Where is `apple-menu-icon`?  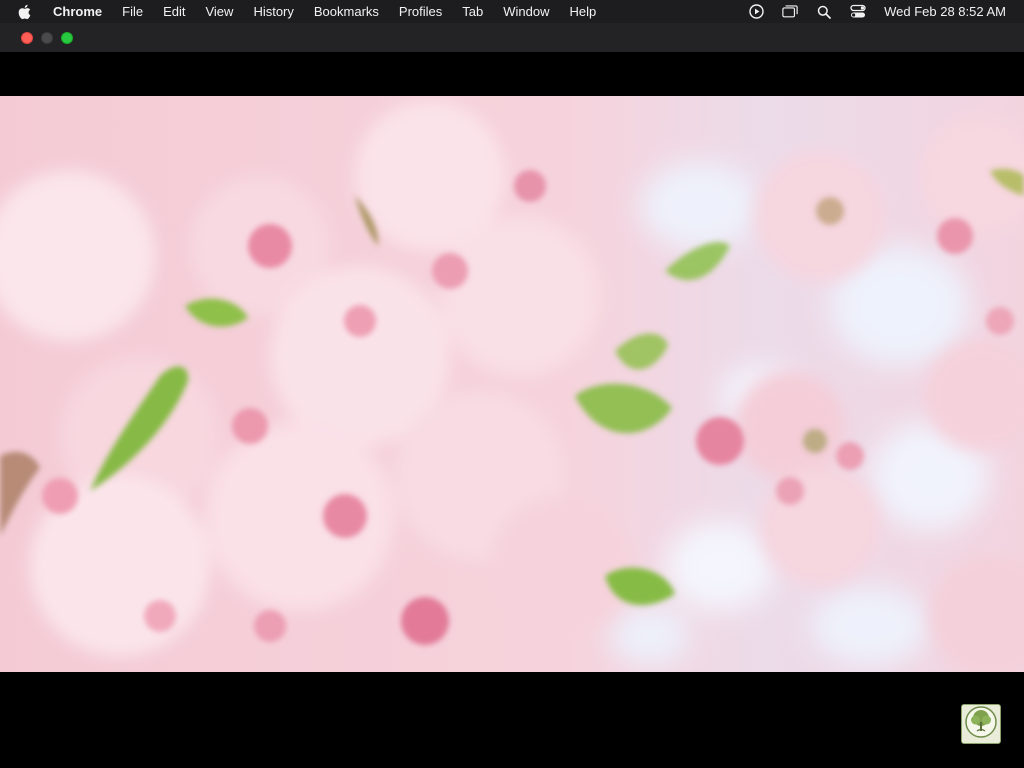 apple-menu-icon is located at coordinates (24, 12).